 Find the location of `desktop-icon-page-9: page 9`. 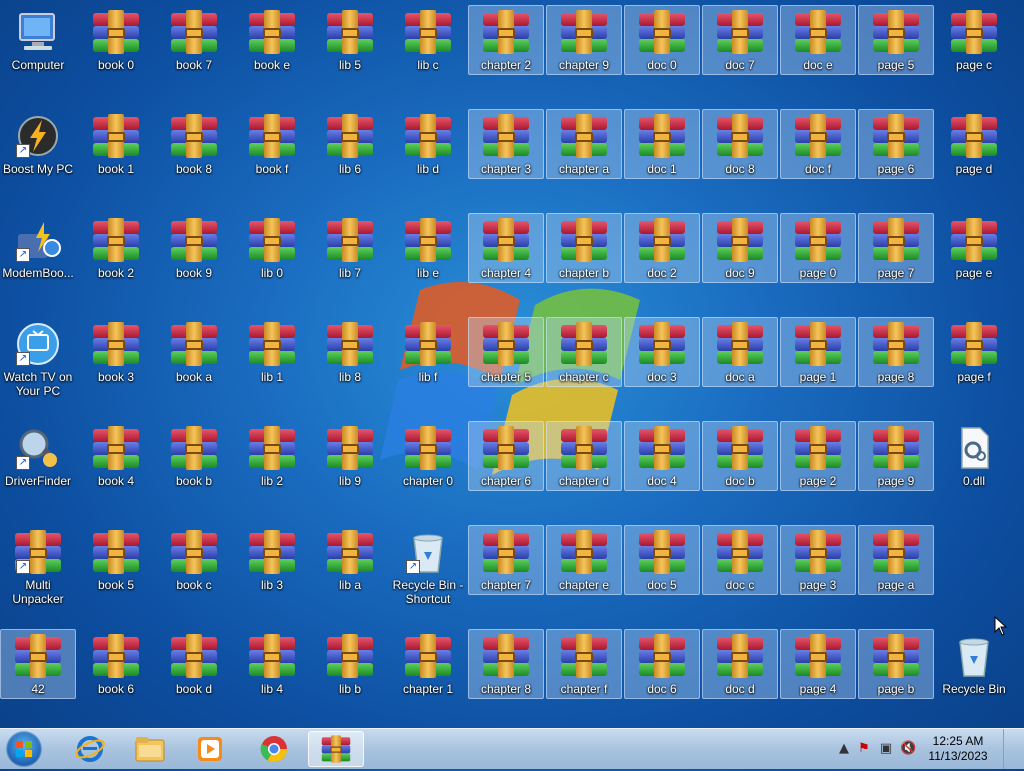

desktop-icon-page-9: page 9 is located at coordinates (896, 456).